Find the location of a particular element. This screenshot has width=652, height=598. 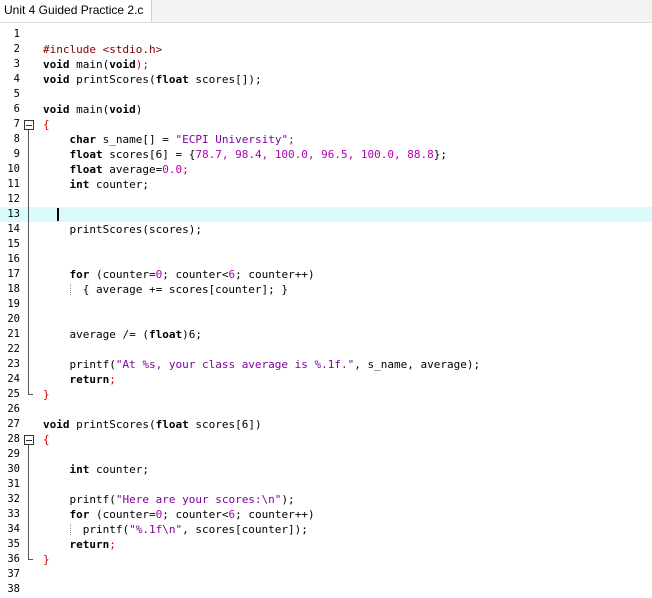

line-number: 28 is located at coordinates (13, 439).